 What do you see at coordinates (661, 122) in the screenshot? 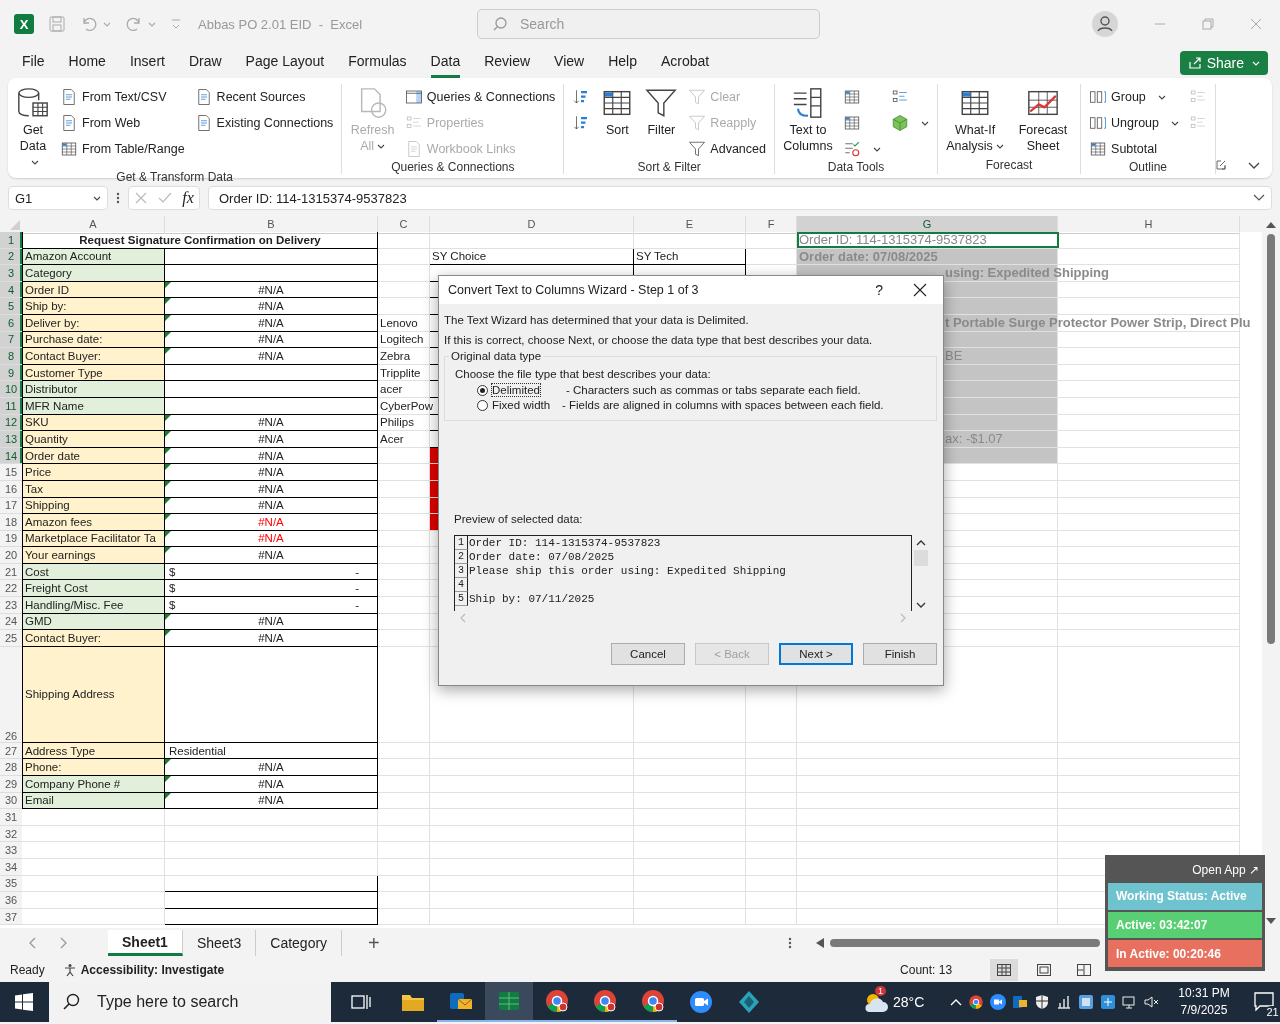
I see `ribbon-button: Filter` at bounding box center [661, 122].